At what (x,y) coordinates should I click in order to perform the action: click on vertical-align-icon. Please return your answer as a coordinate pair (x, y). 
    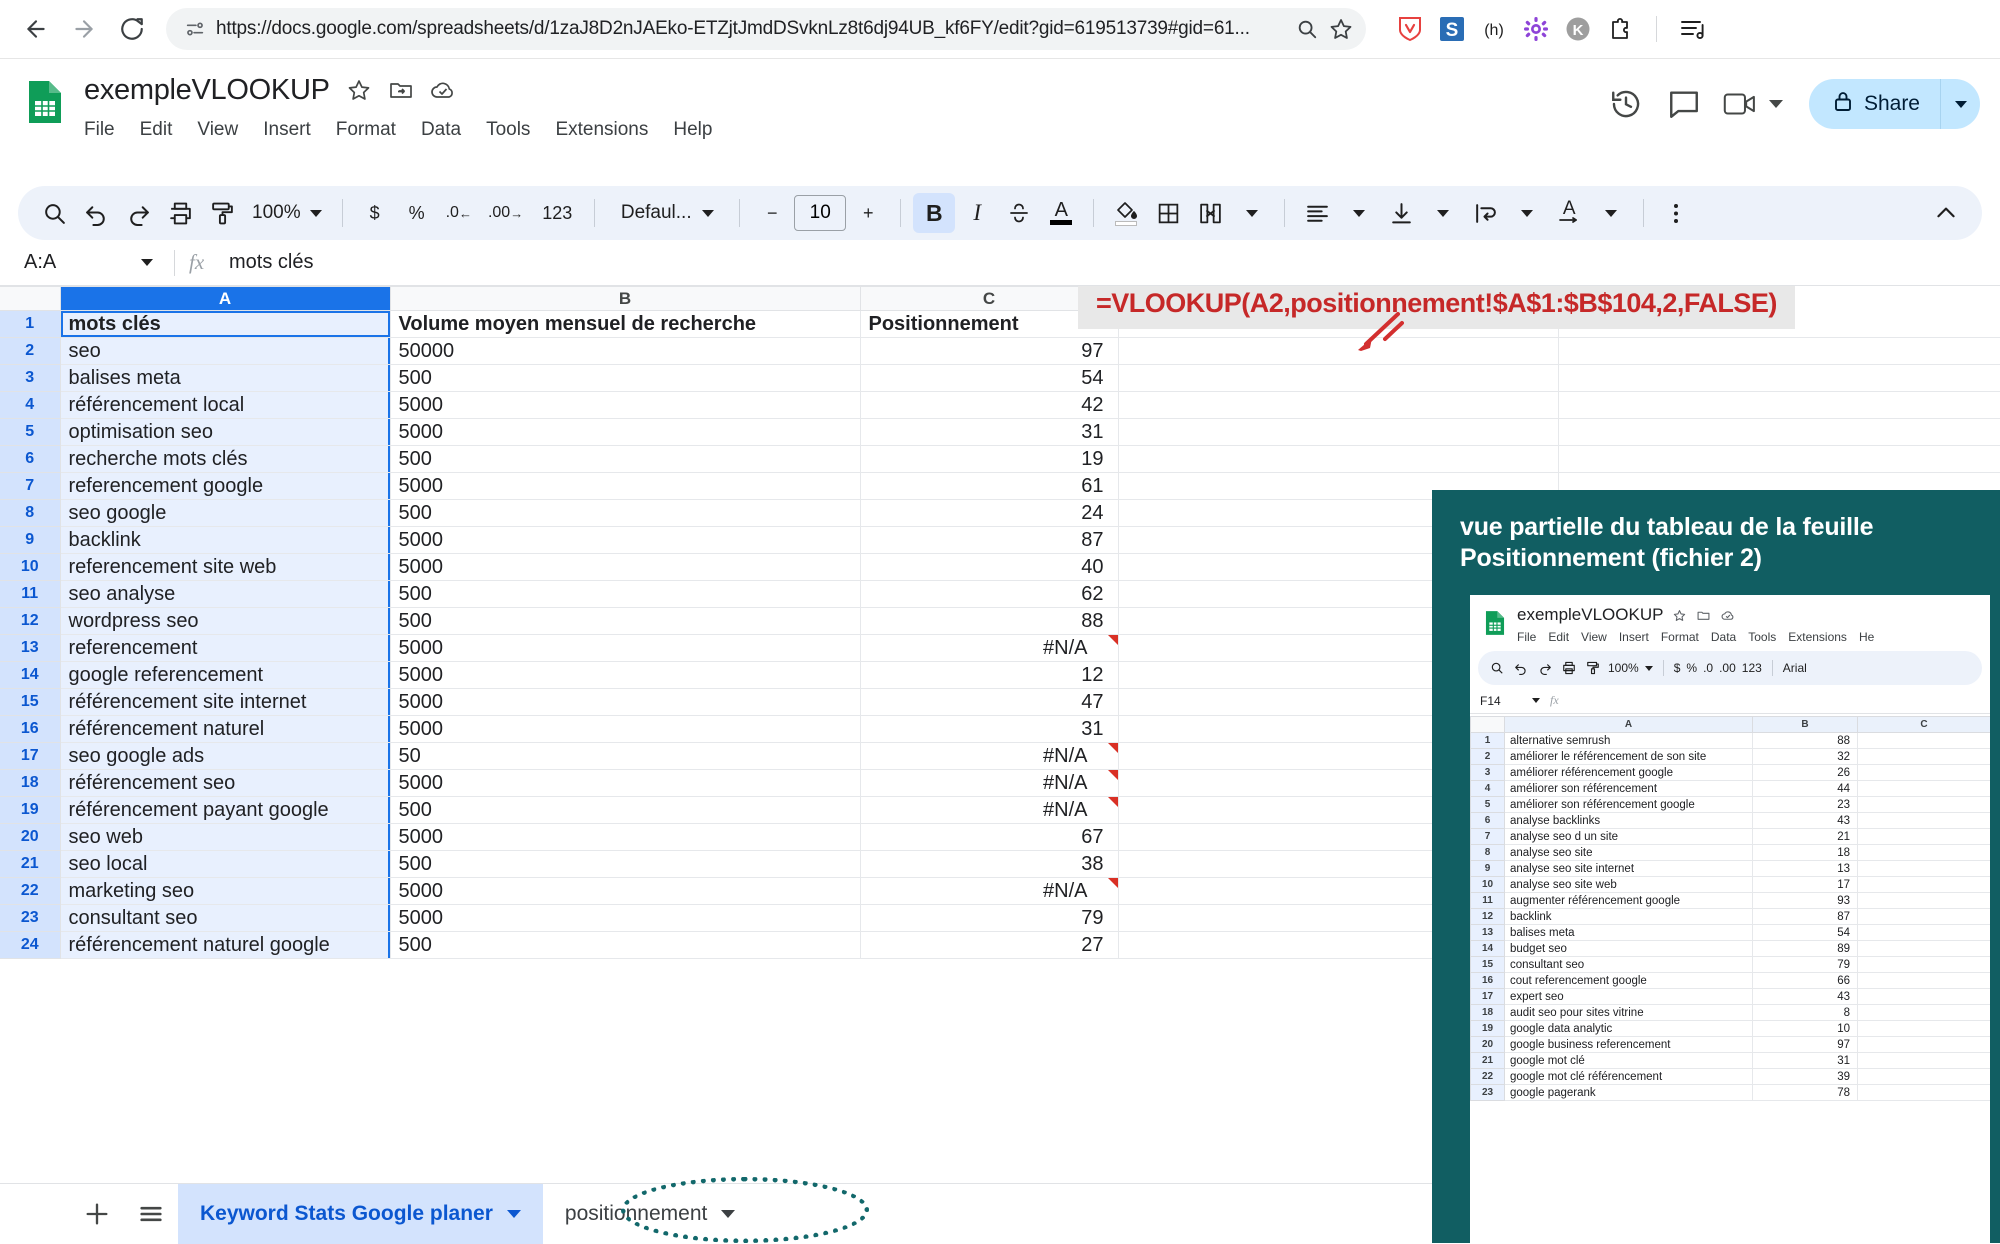
    Looking at the image, I should click on (1401, 213).